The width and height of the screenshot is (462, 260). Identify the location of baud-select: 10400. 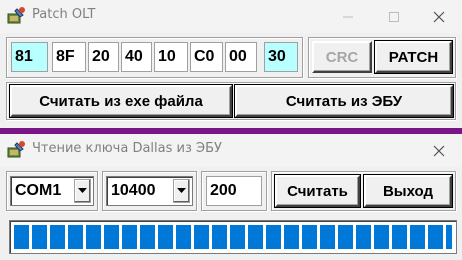
(149, 191).